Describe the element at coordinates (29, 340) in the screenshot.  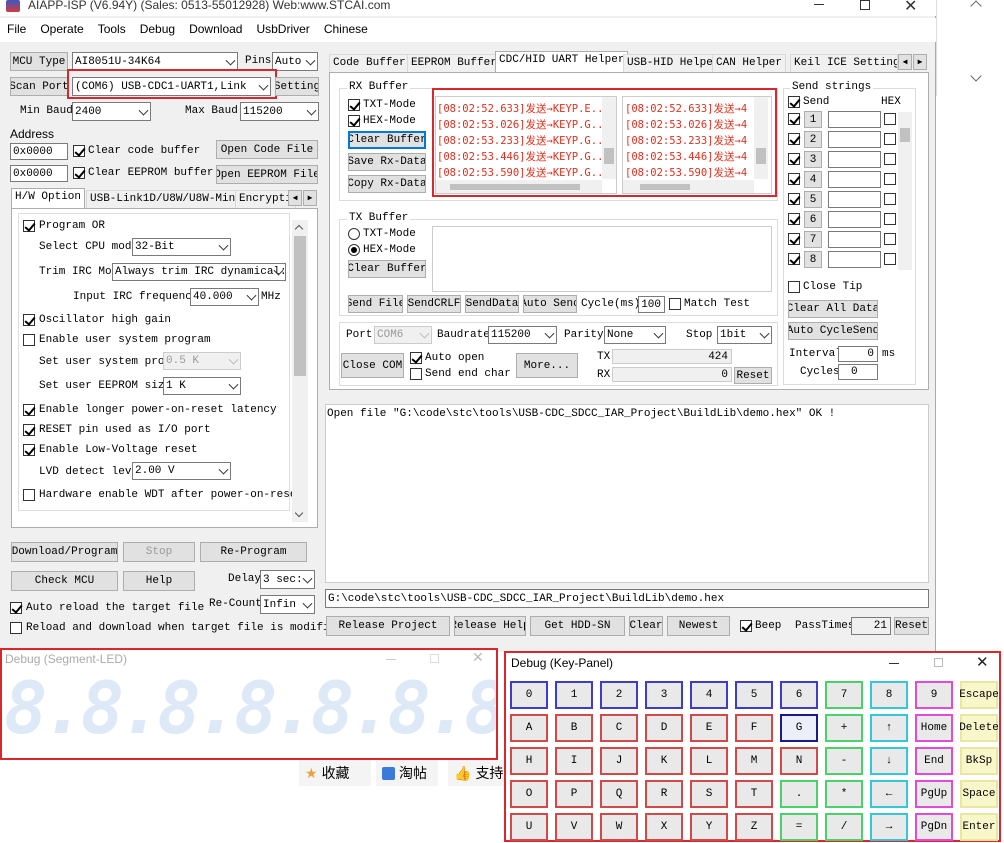
I see `user-sys-prog-checkbox` at that location.